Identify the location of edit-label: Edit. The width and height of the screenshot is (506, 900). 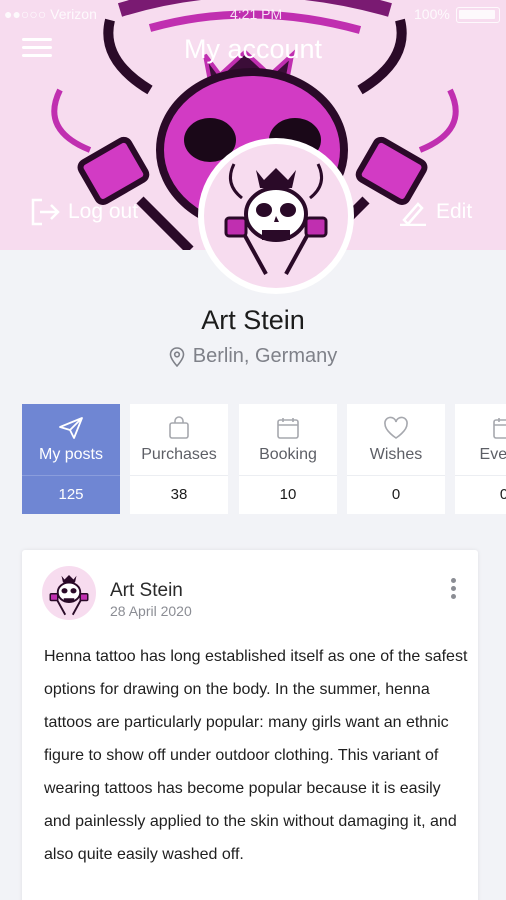
(454, 211).